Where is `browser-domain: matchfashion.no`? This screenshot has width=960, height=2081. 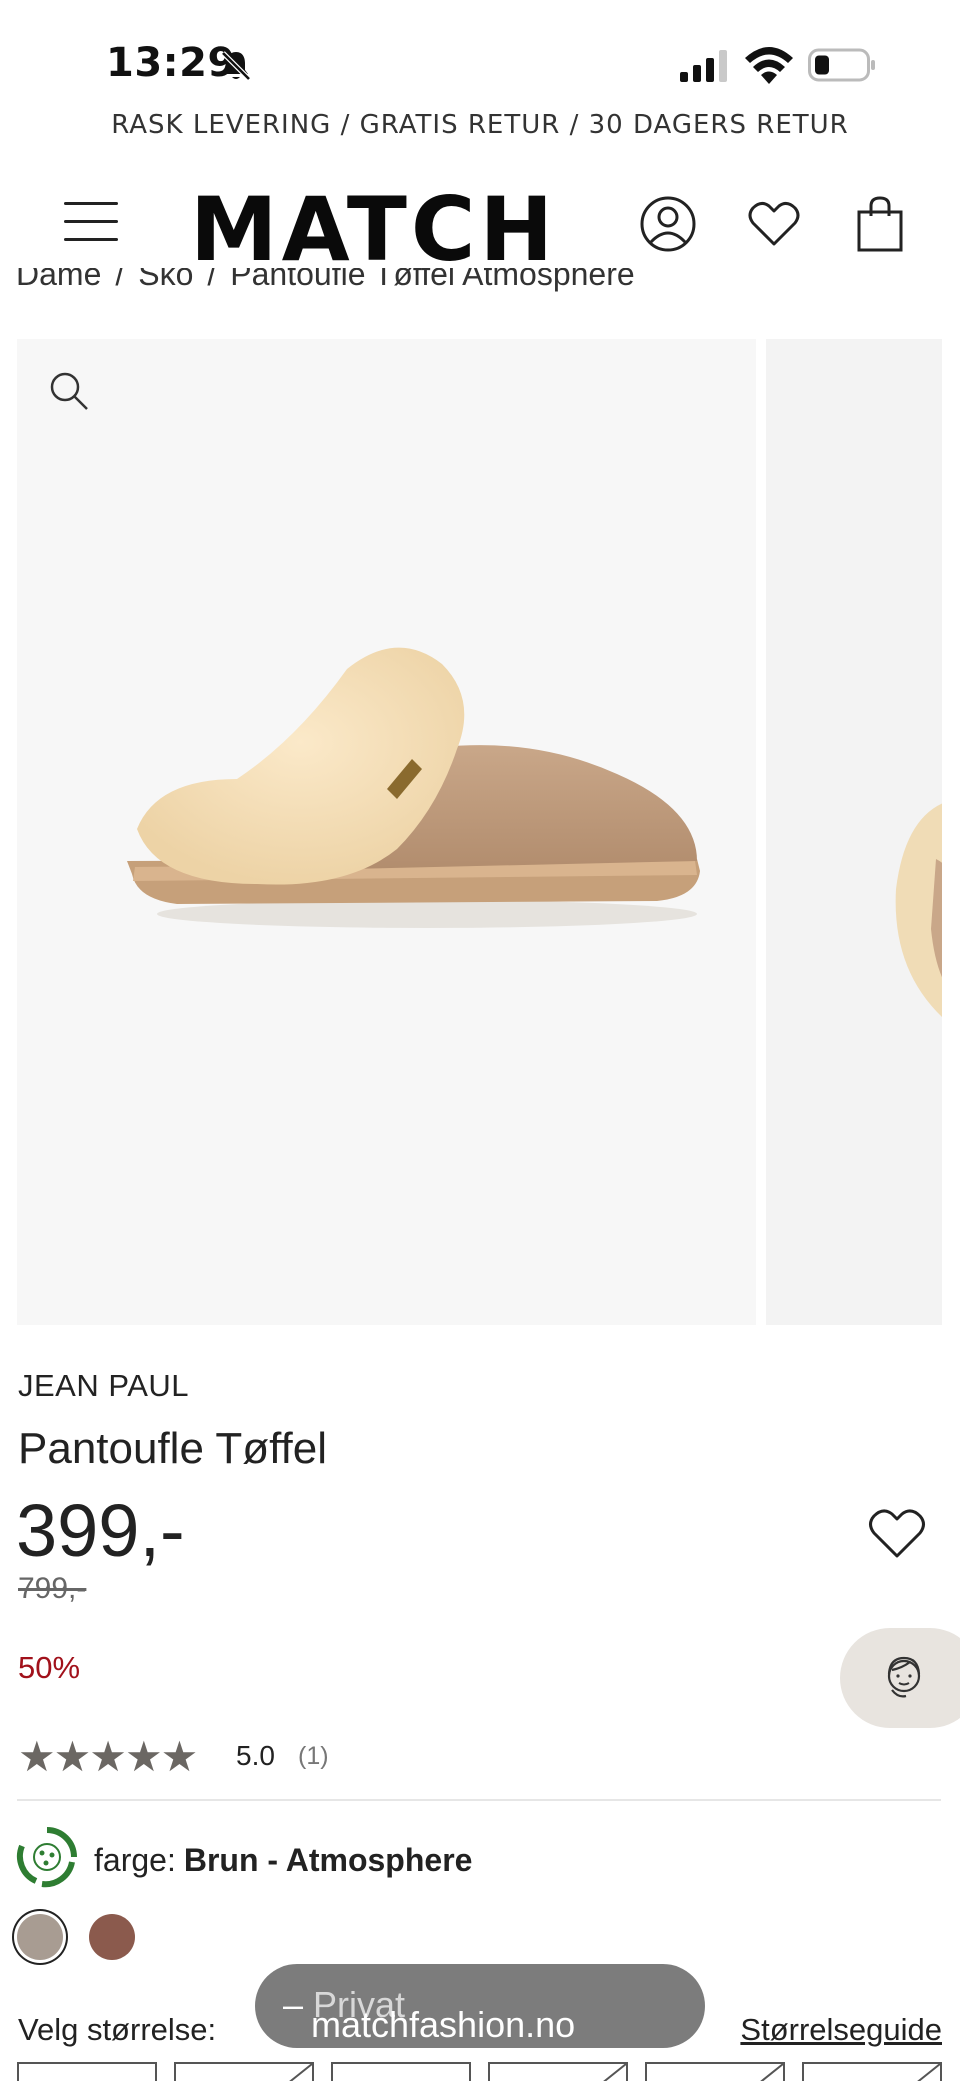 browser-domain: matchfashion.no is located at coordinates (443, 2024).